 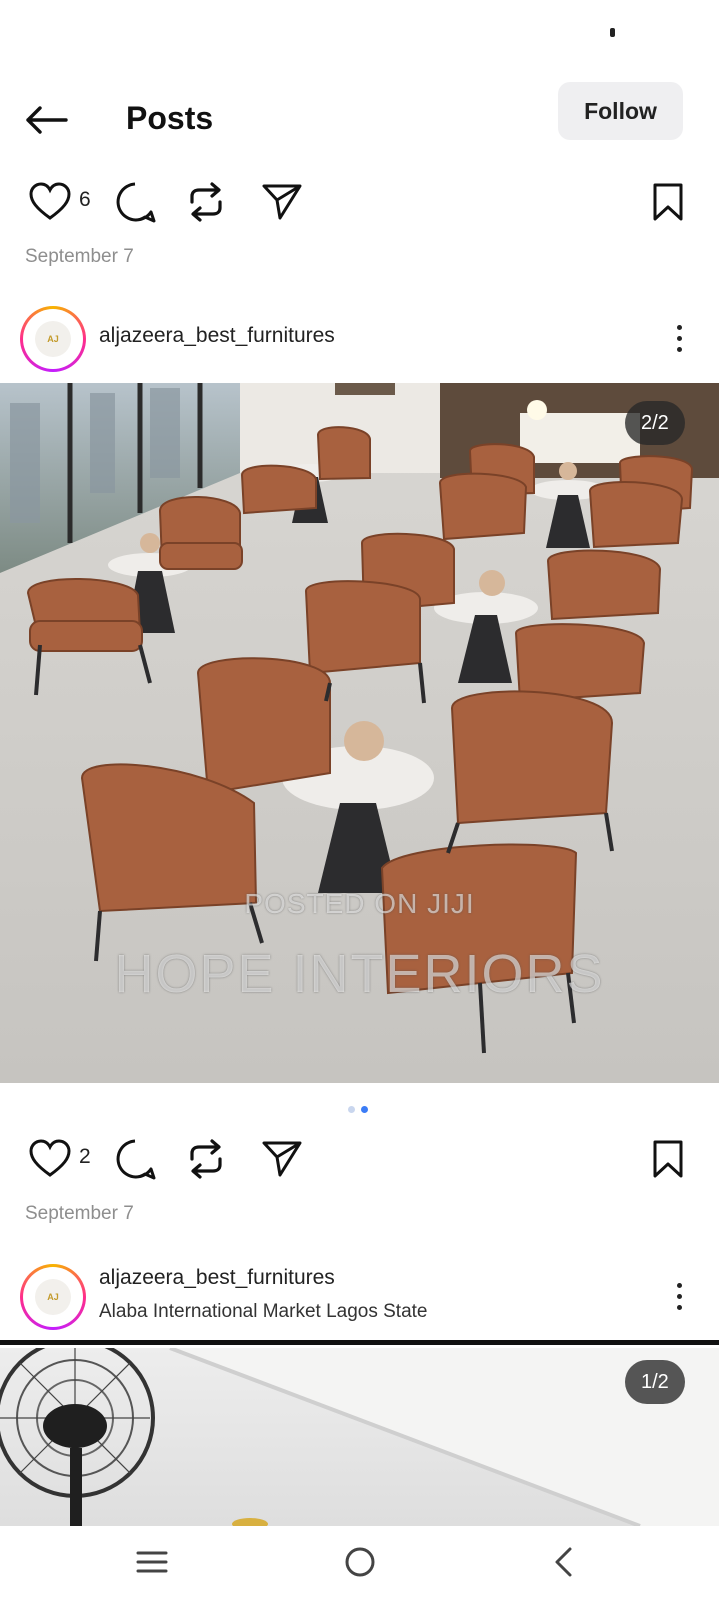 What do you see at coordinates (358, 1109) in the screenshot?
I see `carousel-indicator` at bounding box center [358, 1109].